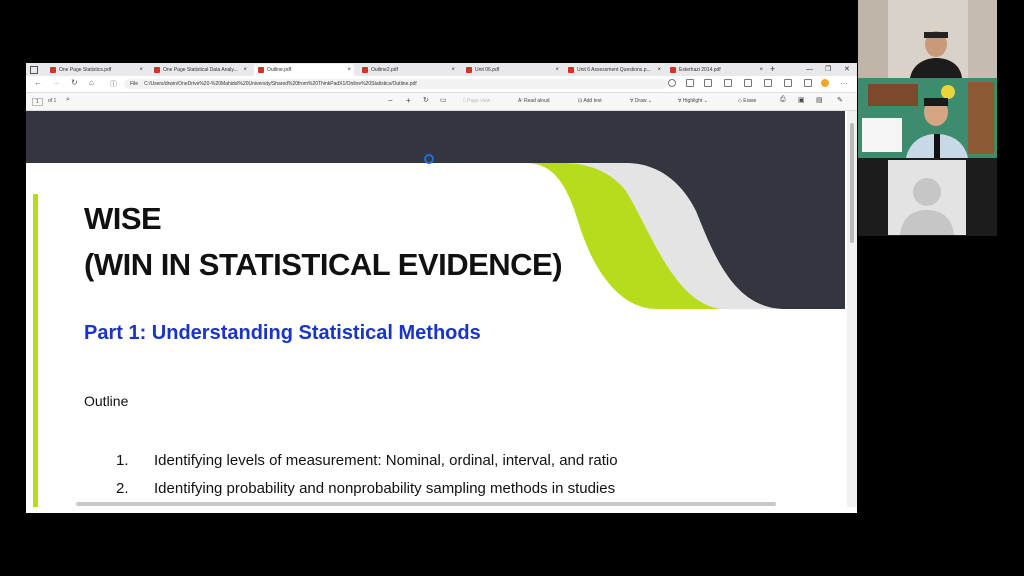 This screenshot has width=1024, height=576. What do you see at coordinates (852, 183) in the screenshot?
I see `scrollbar-thumb` at bounding box center [852, 183].